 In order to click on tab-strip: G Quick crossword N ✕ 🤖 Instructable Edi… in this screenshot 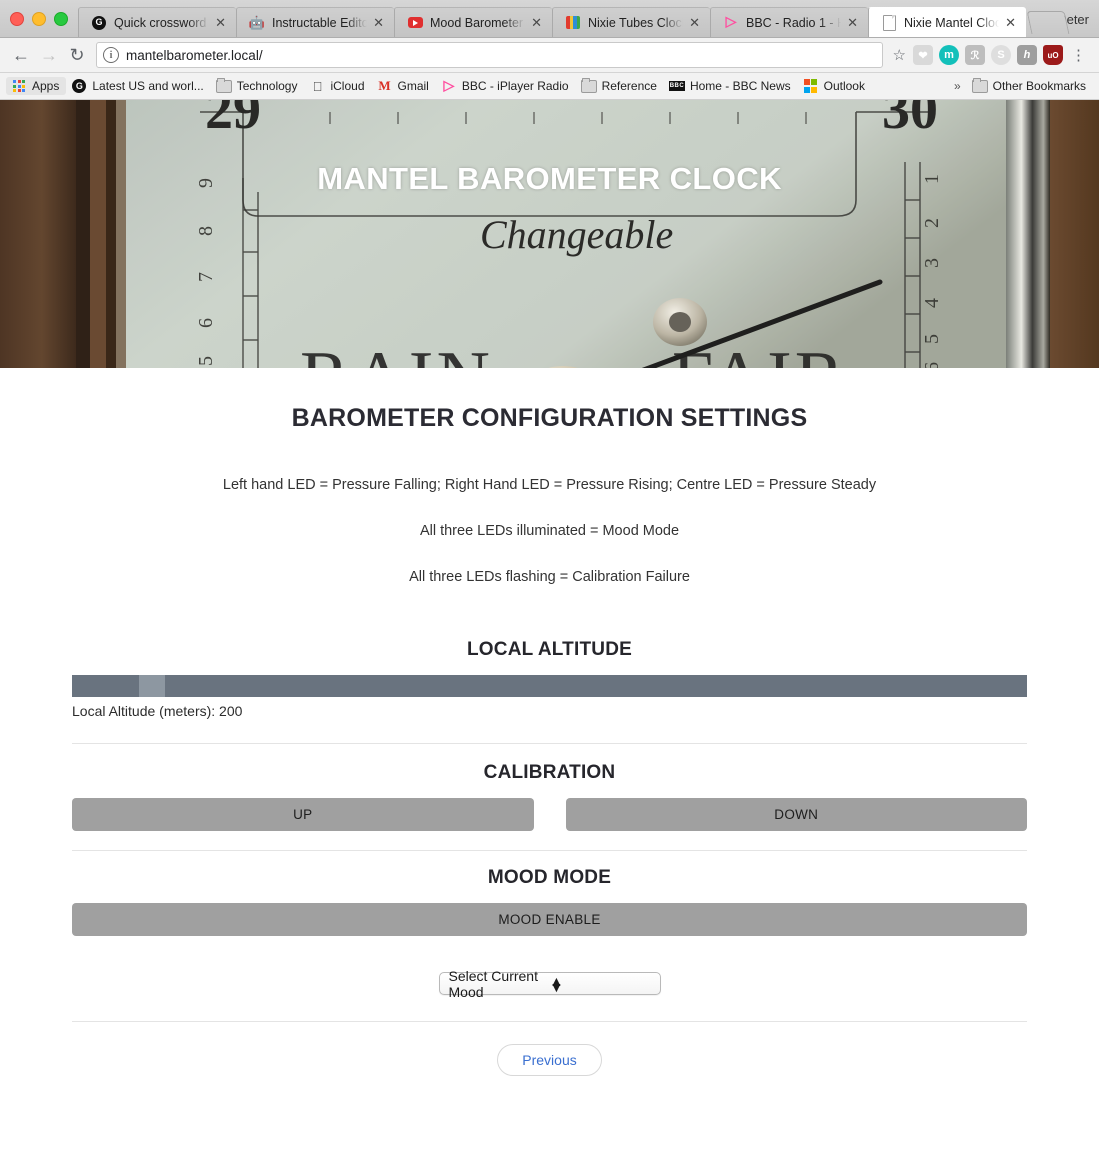, I will do `click(549, 19)`.